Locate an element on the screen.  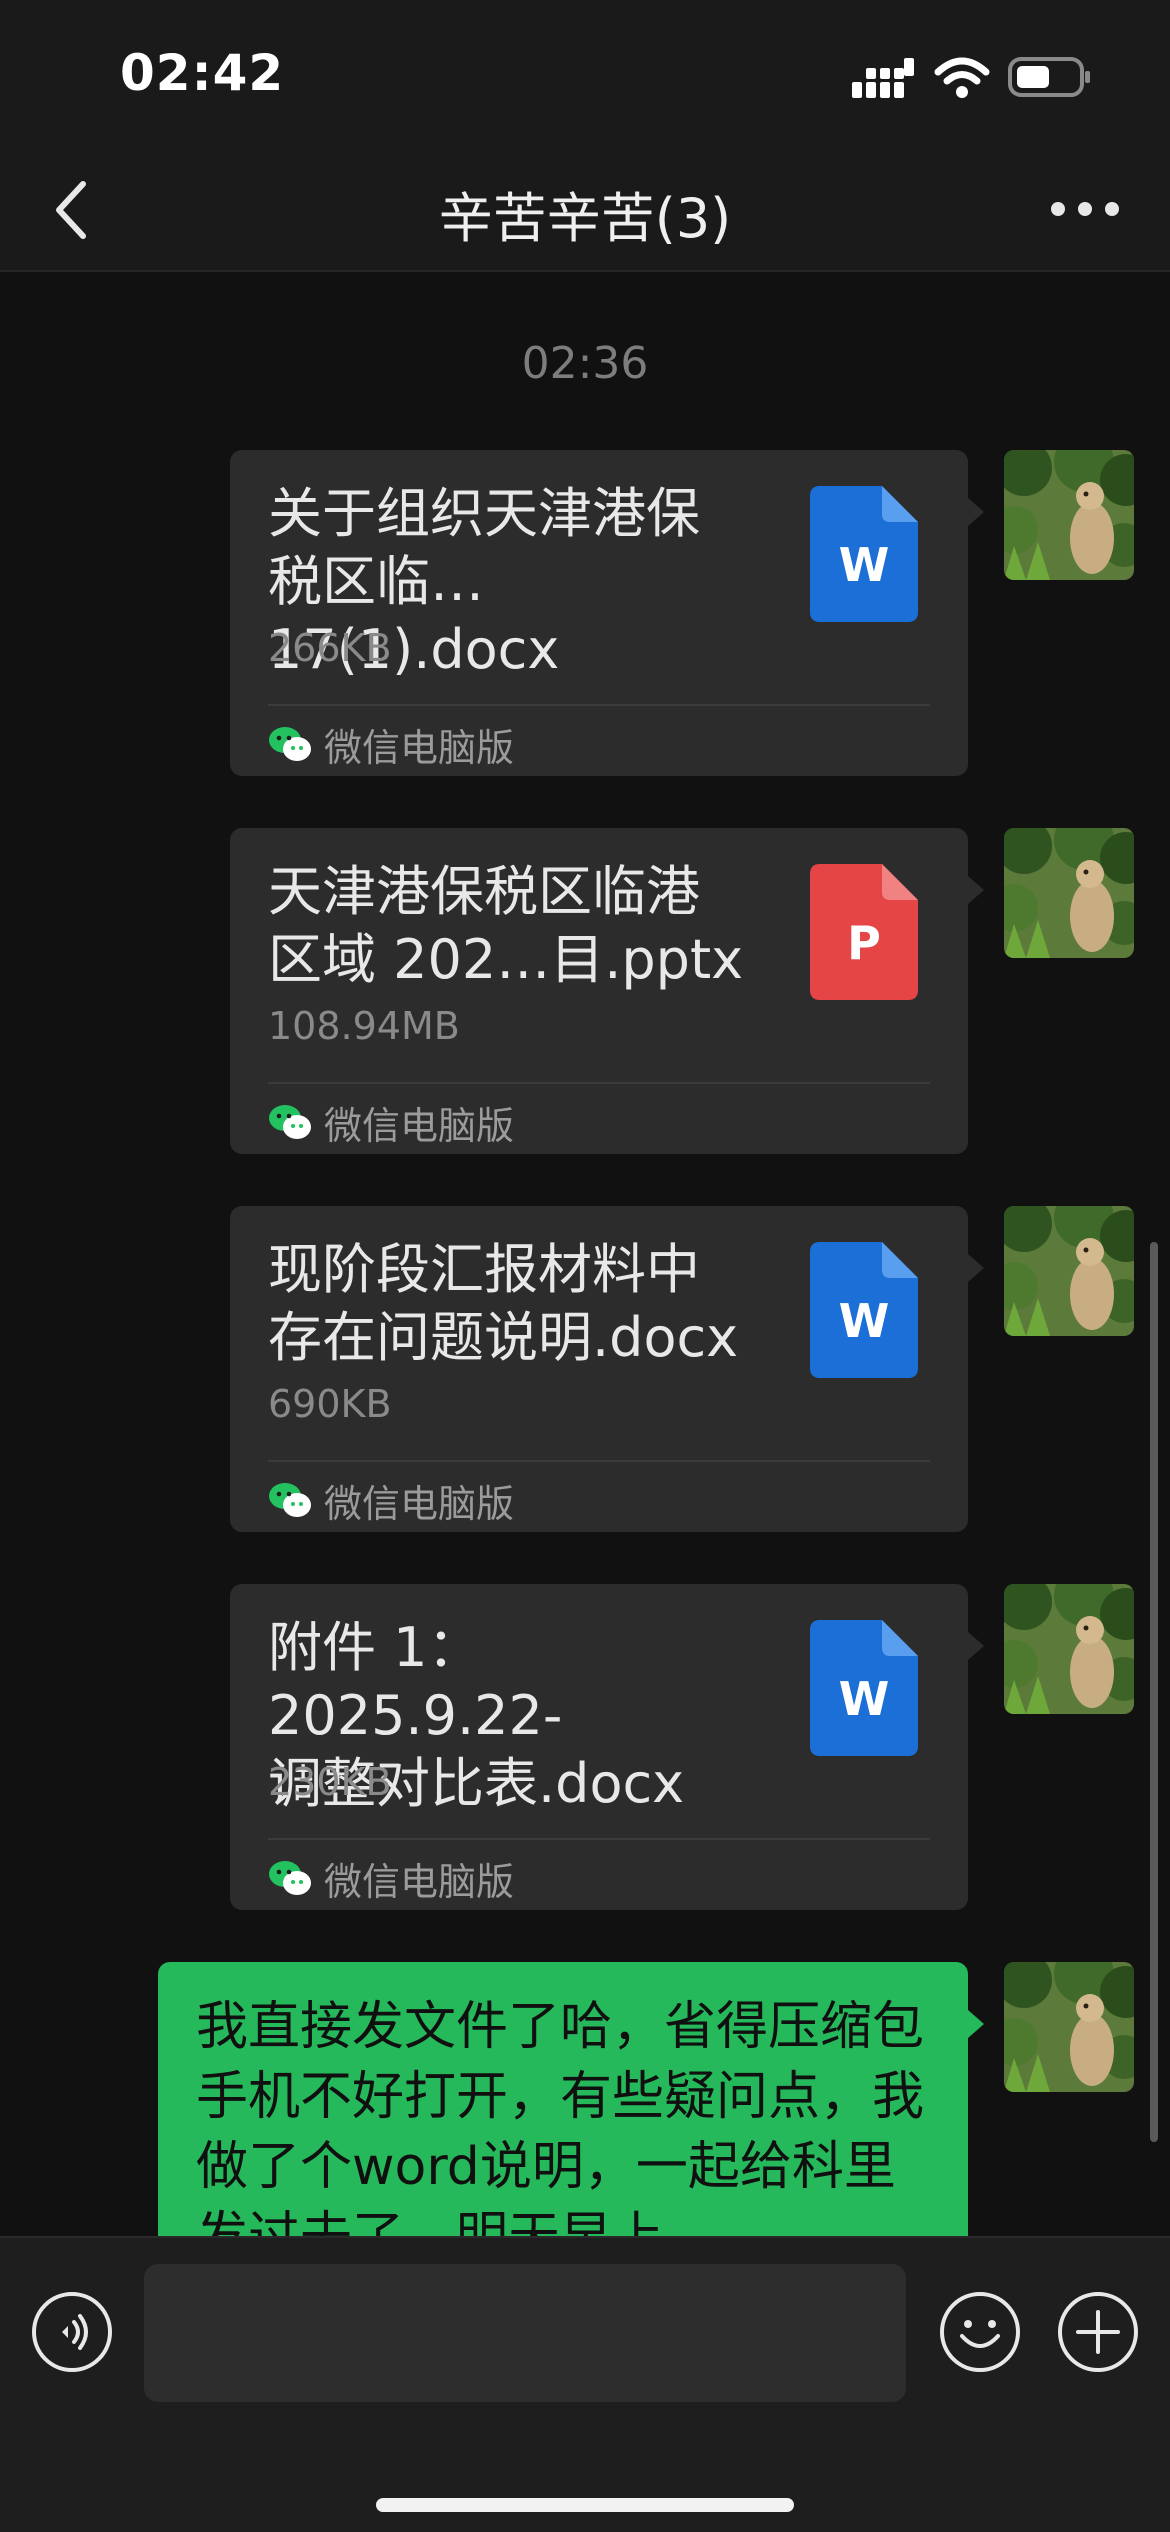
chat-header: 辛苦辛苦(3) is located at coordinates (585, 211).